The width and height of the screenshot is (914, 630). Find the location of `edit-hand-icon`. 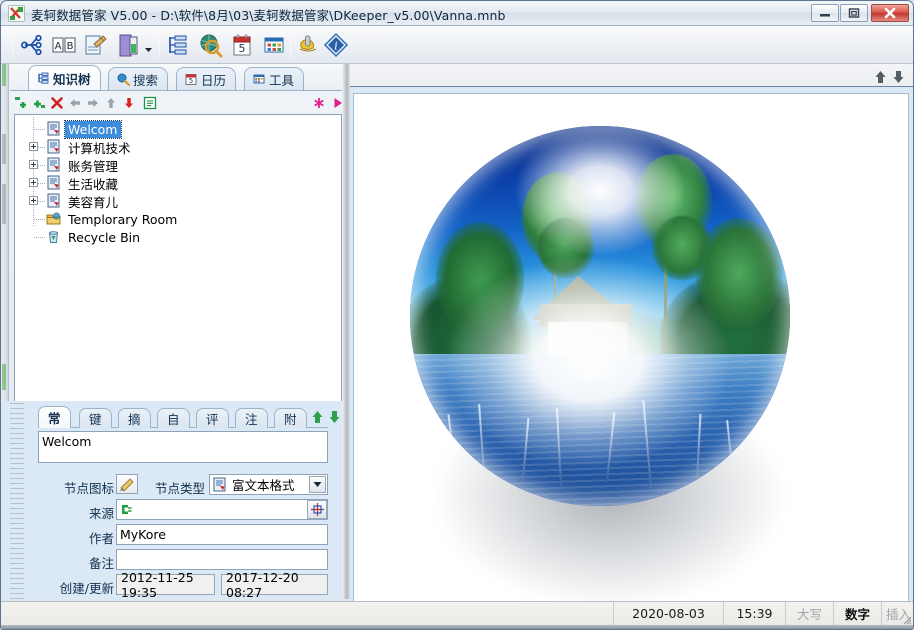

edit-hand-icon is located at coordinates (96, 45).